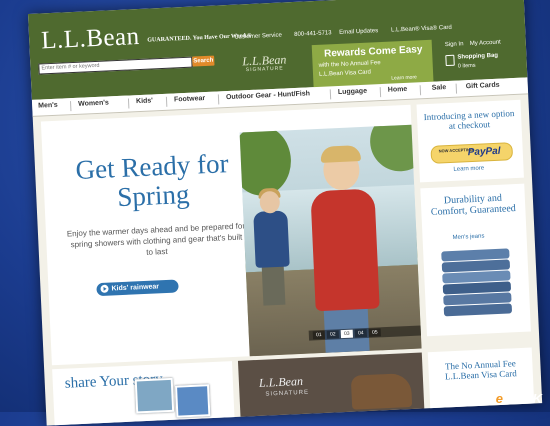 The height and width of the screenshot is (426, 550). I want to click on nav-gift-cards: Gift Cards, so click(483, 86).